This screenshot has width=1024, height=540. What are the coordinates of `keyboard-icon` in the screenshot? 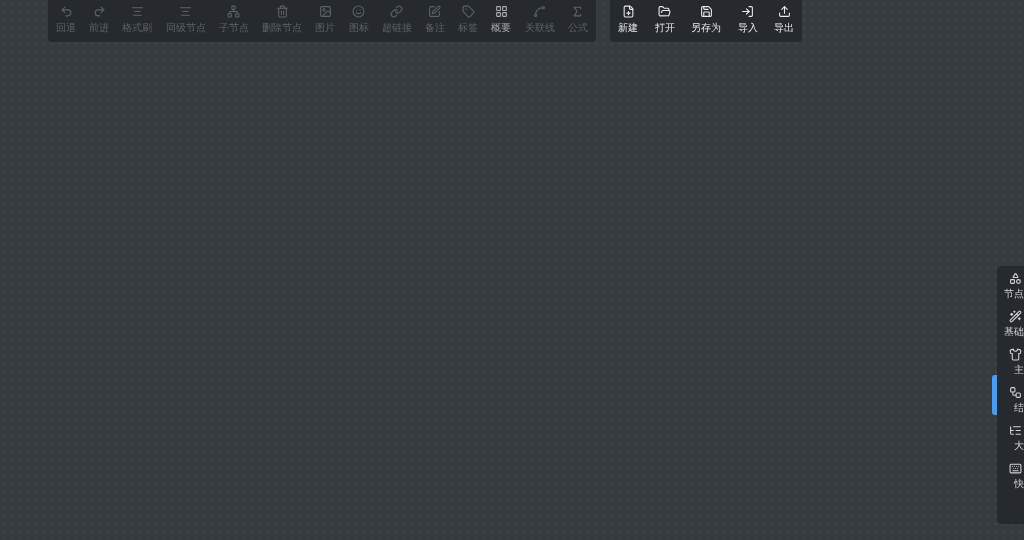 It's located at (1015, 468).